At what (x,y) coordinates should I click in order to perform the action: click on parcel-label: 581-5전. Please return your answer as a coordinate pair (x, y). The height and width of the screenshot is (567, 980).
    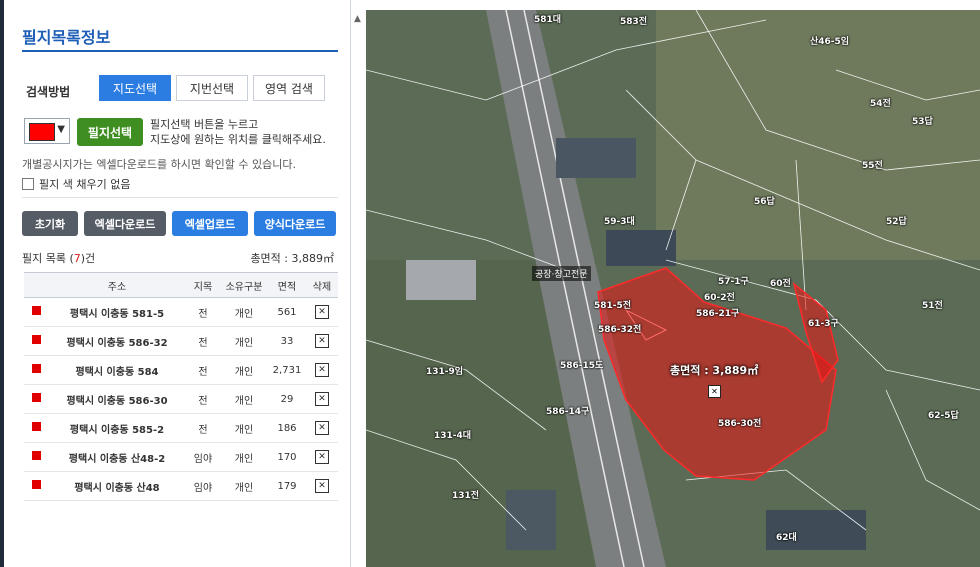
    Looking at the image, I should click on (613, 306).